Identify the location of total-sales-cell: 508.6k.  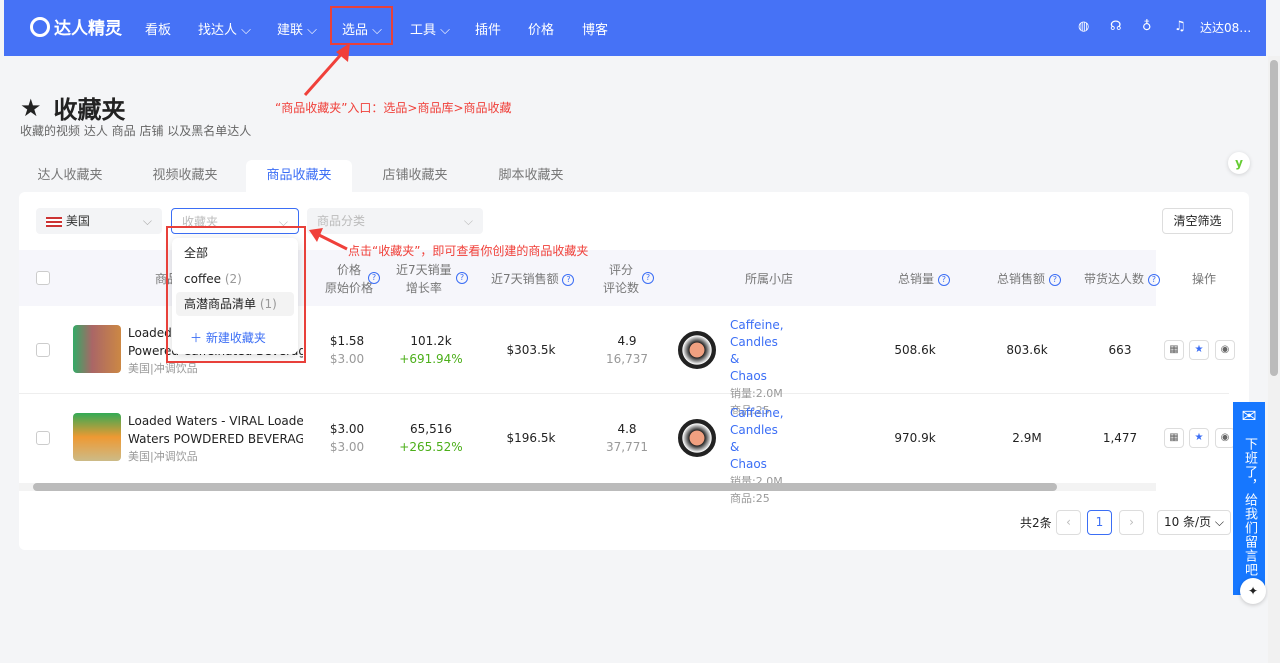
(915, 350).